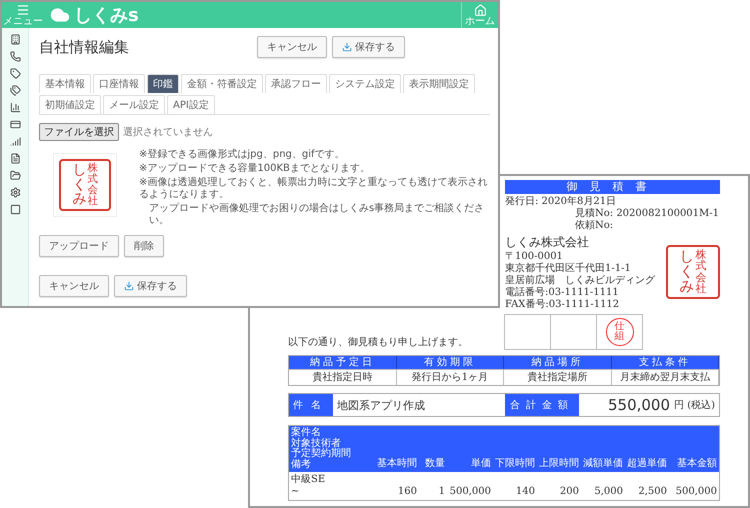 This screenshot has height=508, width=750. Describe the element at coordinates (558, 464) in the screenshot. I see `column-header: 上限時間` at that location.